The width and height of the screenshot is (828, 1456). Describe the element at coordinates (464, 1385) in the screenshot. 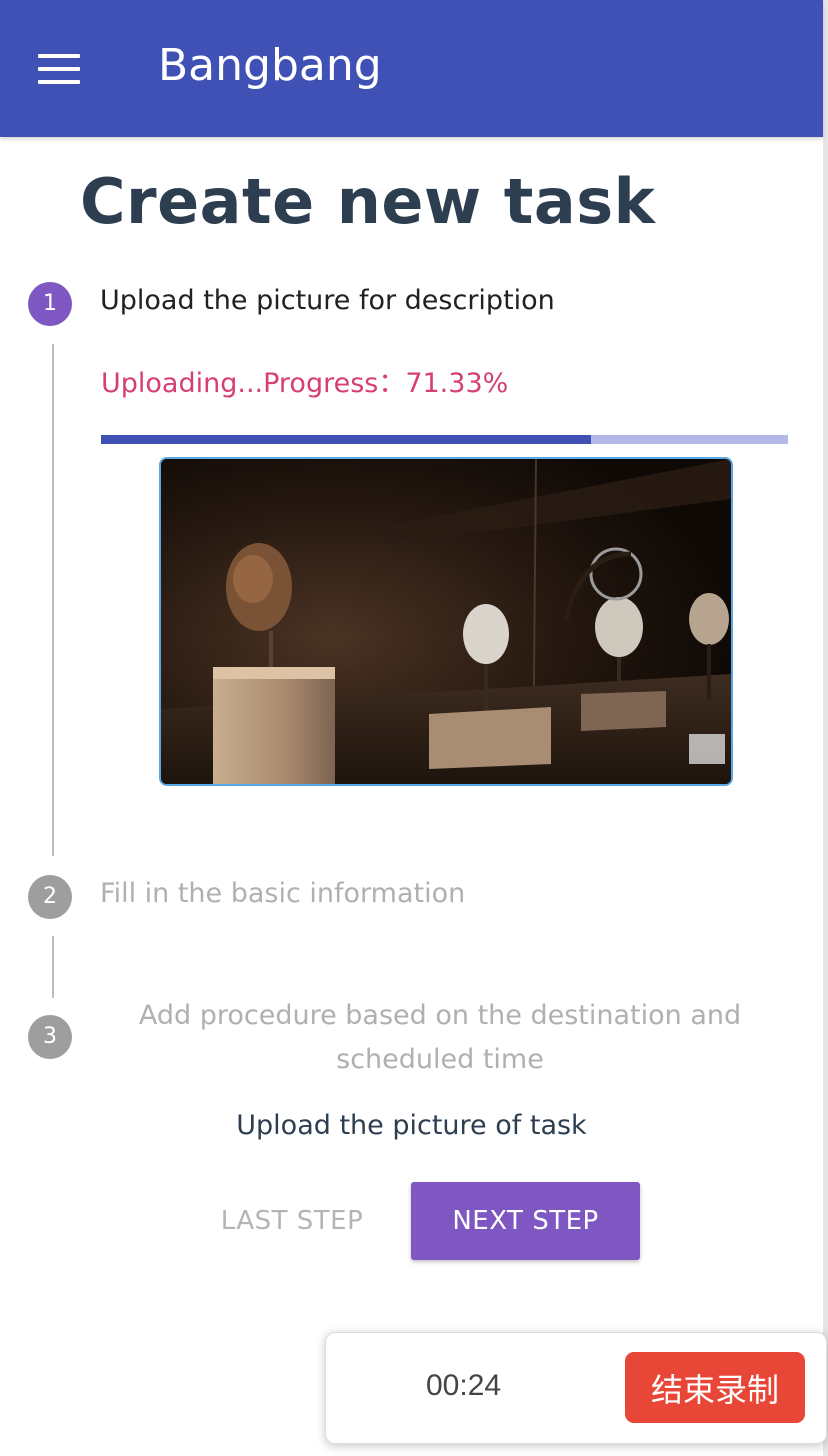

I see `recording-timer: 00:24` at that location.